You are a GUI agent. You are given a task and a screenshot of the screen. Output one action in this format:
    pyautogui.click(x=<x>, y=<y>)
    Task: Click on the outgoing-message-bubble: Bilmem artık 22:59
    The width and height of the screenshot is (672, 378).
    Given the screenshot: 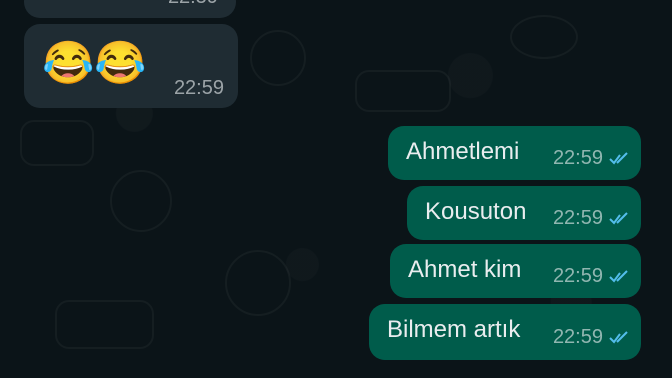 What is the action you would take?
    pyautogui.click(x=505, y=332)
    